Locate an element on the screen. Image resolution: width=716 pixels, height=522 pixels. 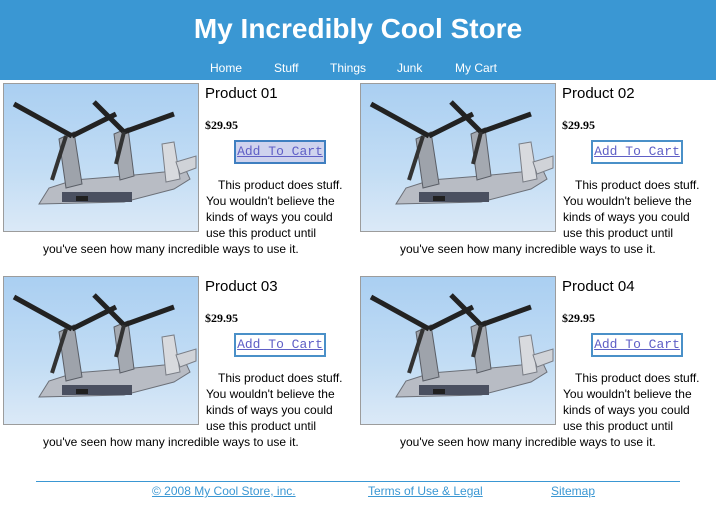
nav-things: Things is located at coordinates (348, 68).